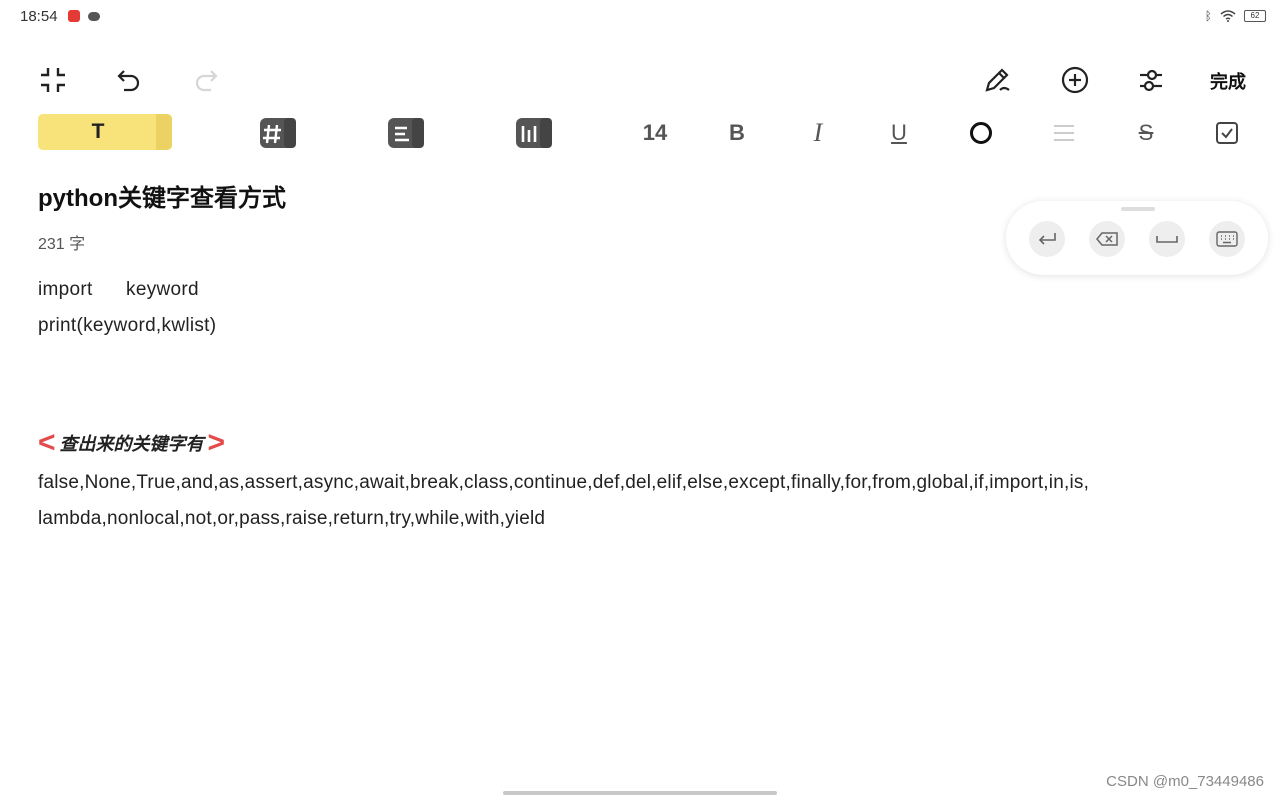  What do you see at coordinates (39, 16) in the screenshot?
I see `status-time: 18:54` at bounding box center [39, 16].